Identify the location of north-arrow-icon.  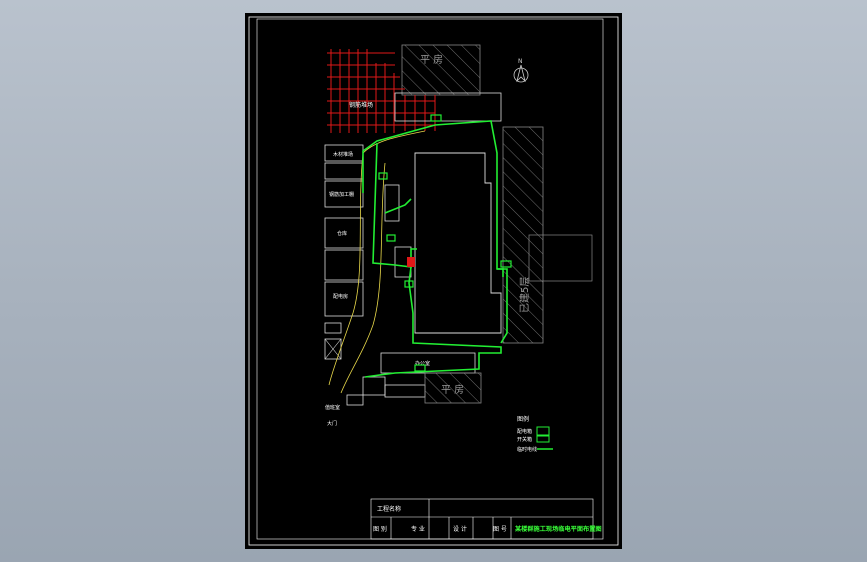
(521, 73).